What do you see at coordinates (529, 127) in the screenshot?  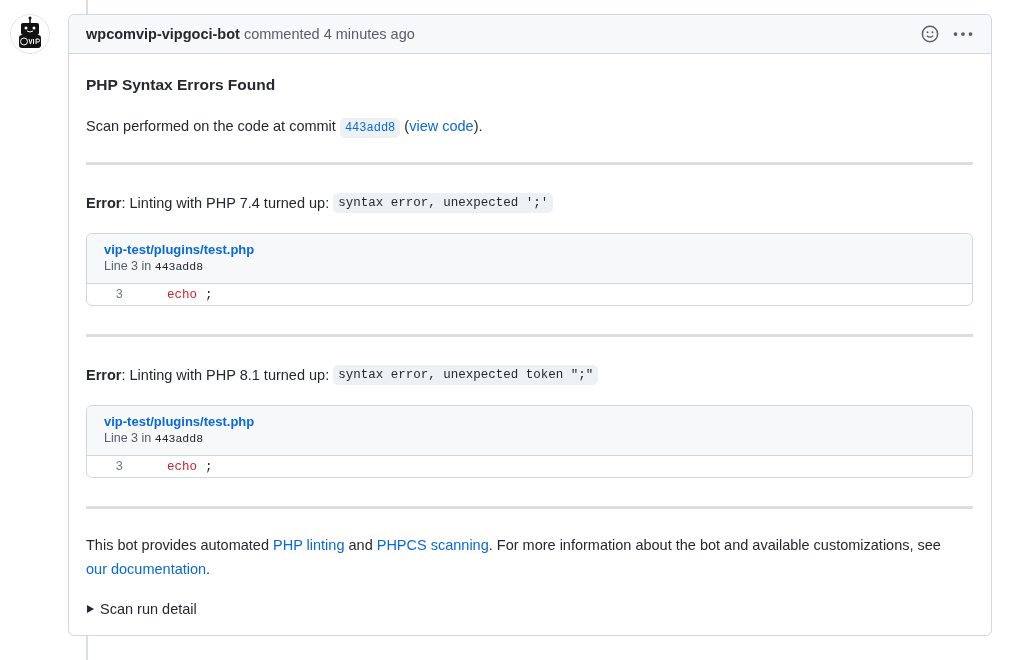 I see `scan-sentence: Scan performed on the code at commit 443add8 (view code).` at bounding box center [529, 127].